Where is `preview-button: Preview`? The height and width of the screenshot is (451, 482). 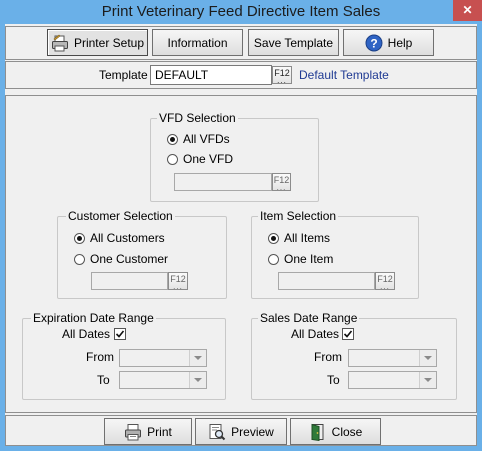
preview-button: Preview is located at coordinates (241, 431).